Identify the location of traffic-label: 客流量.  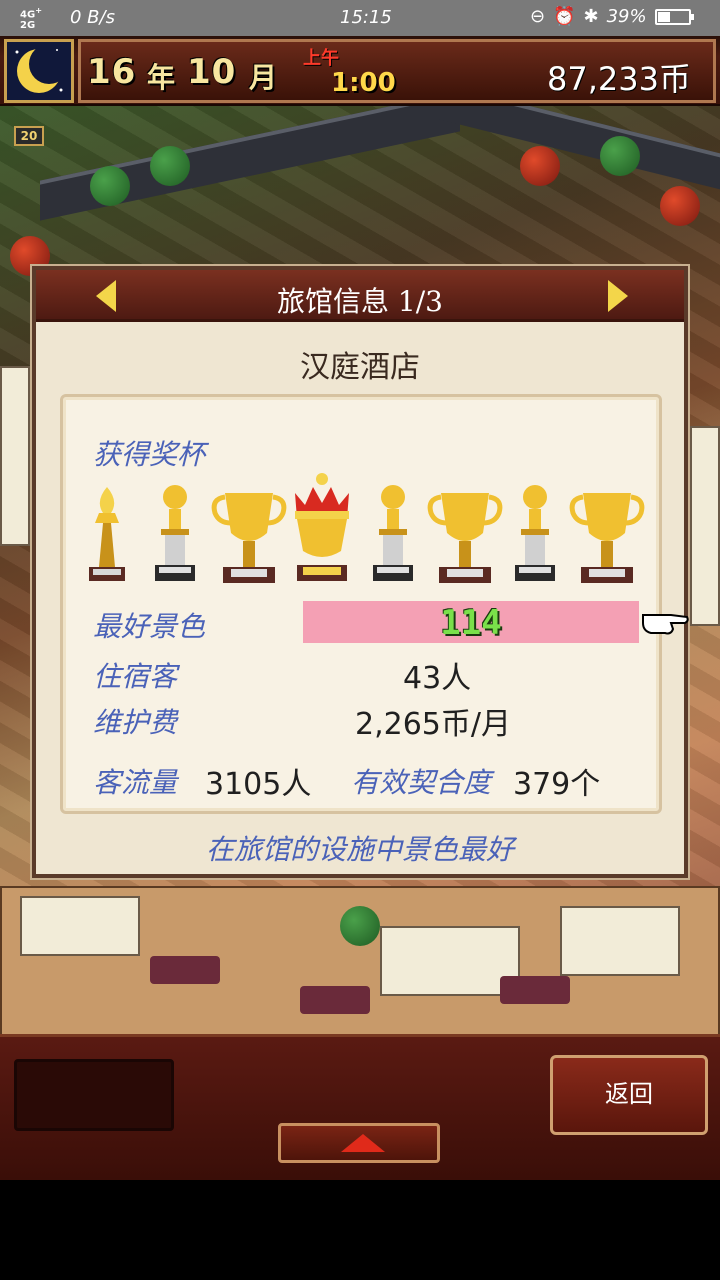
(135, 782).